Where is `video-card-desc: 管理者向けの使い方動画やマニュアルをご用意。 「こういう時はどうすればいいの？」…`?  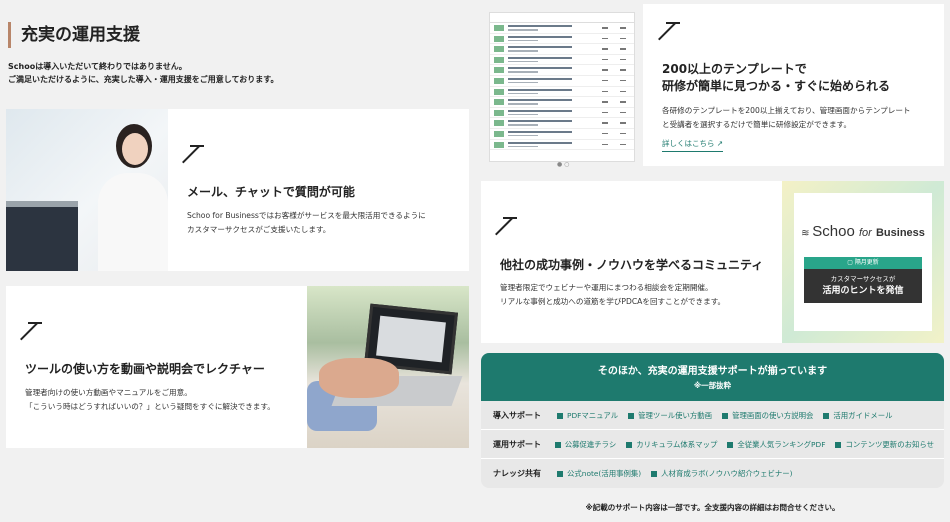
video-card-desc: 管理者向けの使い方動画やマニュアルをご用意。 「こういう時はどうすればいいの？」… is located at coordinates (150, 400).